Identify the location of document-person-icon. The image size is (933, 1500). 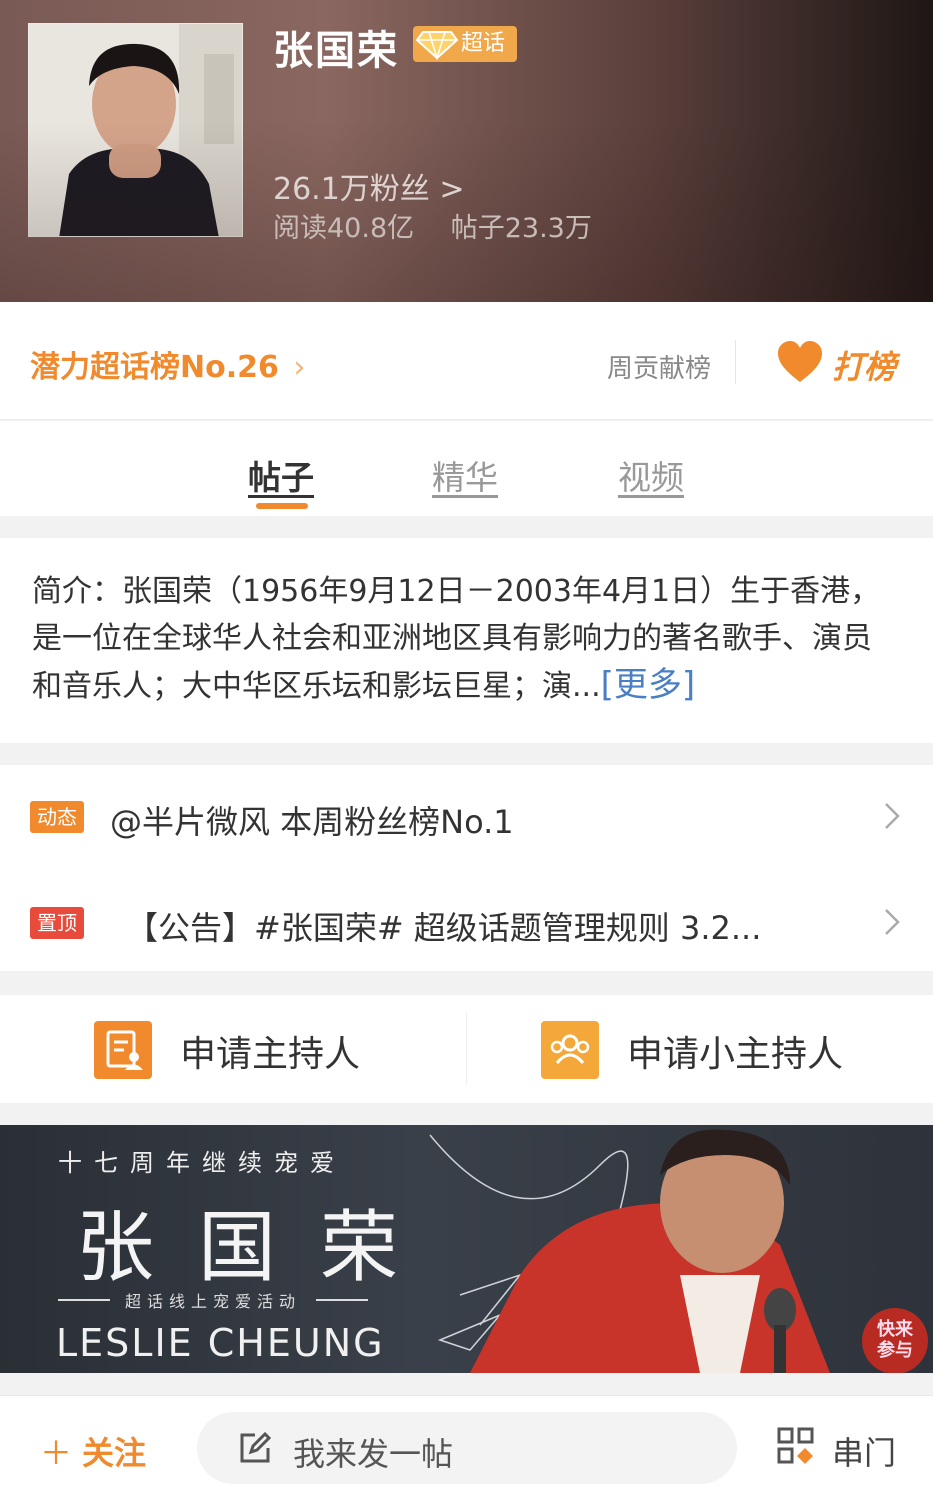
(123, 1050).